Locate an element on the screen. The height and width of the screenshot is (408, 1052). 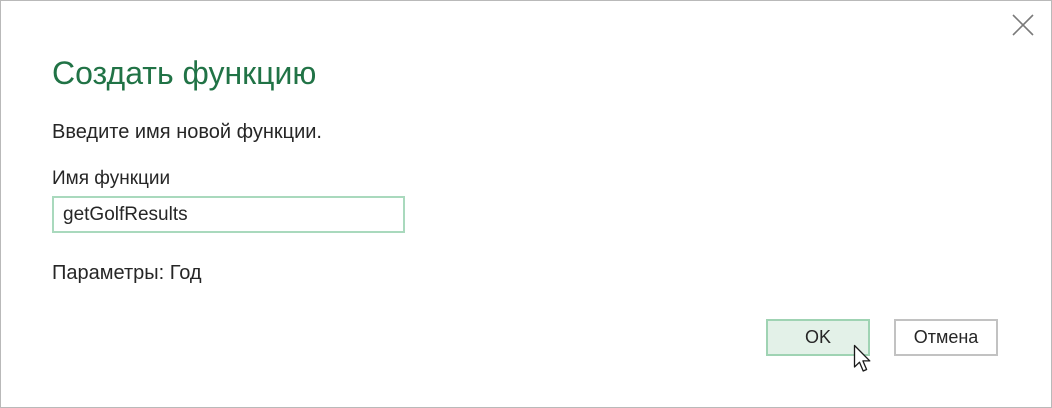
close-icon is located at coordinates (1023, 25).